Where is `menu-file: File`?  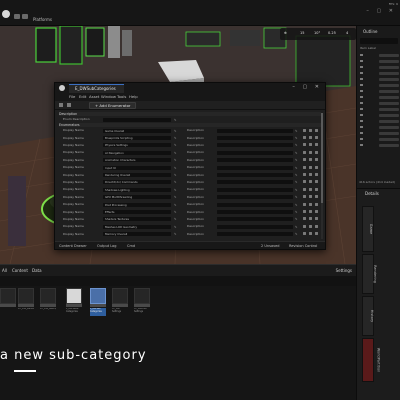 menu-file: File is located at coordinates (72, 96).